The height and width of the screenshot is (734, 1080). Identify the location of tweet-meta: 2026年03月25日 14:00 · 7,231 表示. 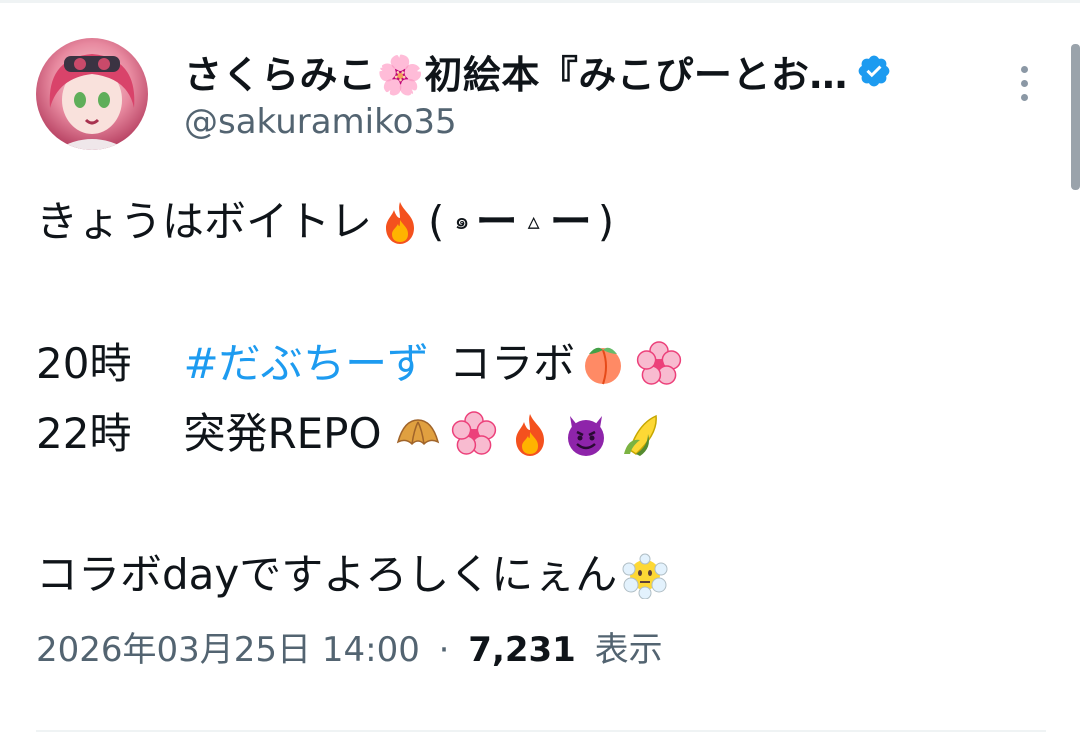
(541, 650).